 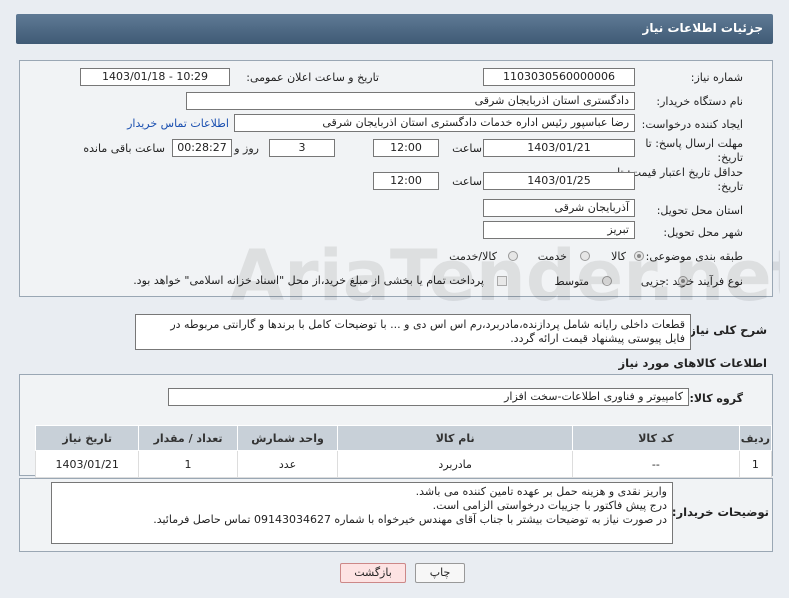 I want to click on goods-group-field: کامپیوتر و فناوری اطلاعات-سخت افزار, so click(x=428, y=397).